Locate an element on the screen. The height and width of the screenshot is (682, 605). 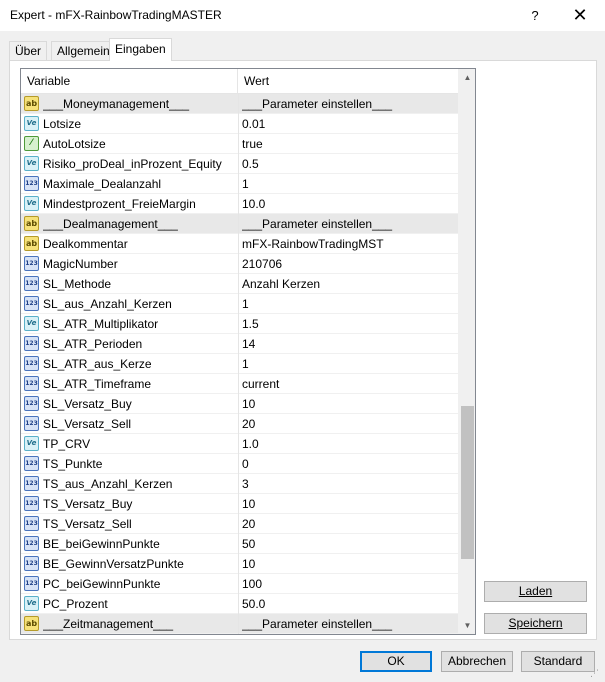
table-row: Ve Mindestprozent_FreieMargin 10.0 is located at coordinates (239, 204).